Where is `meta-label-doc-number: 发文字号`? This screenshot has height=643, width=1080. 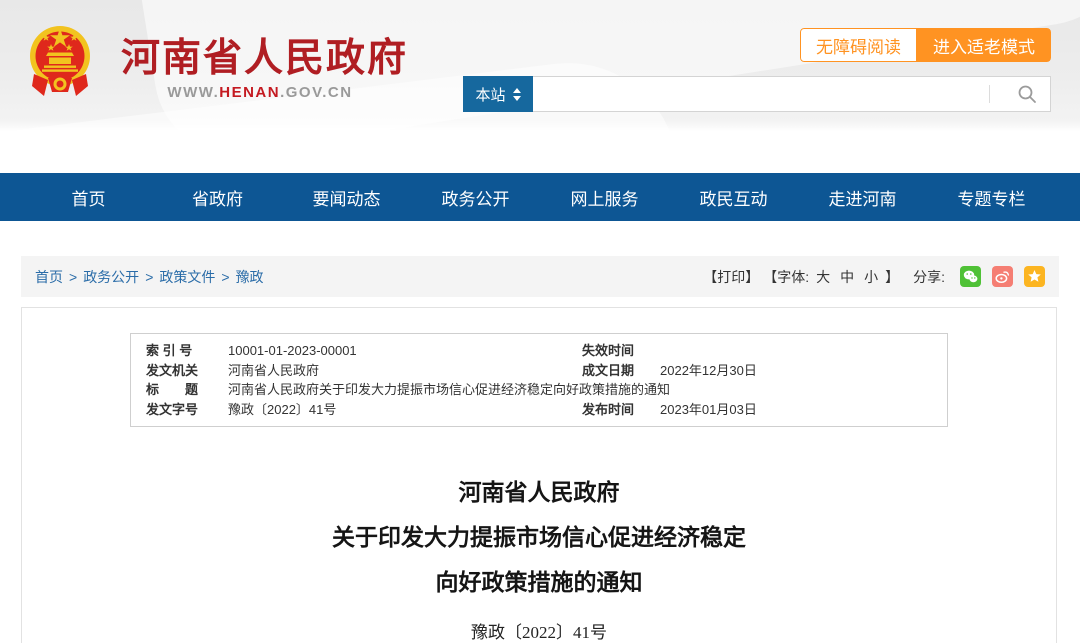 meta-label-doc-number: 发文字号 is located at coordinates (172, 409).